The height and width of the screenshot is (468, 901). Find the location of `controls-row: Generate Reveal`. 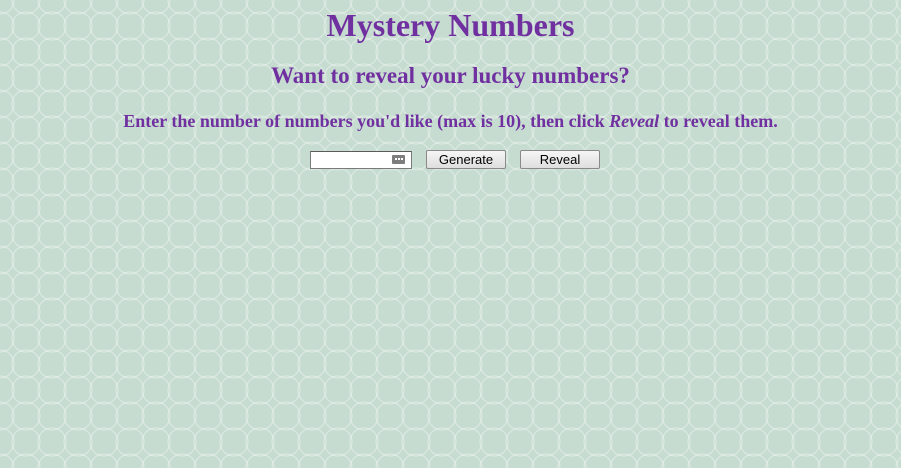

controls-row: Generate Reveal is located at coordinates (450, 159).